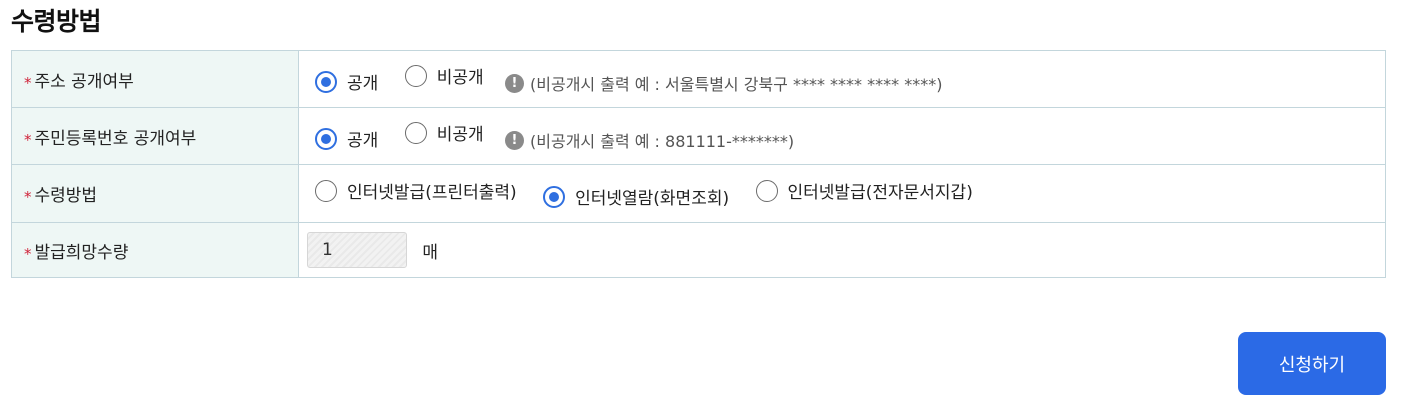 The image size is (1406, 410). Describe the element at coordinates (415, 132) in the screenshot. I see `resident-private-radio` at that location.